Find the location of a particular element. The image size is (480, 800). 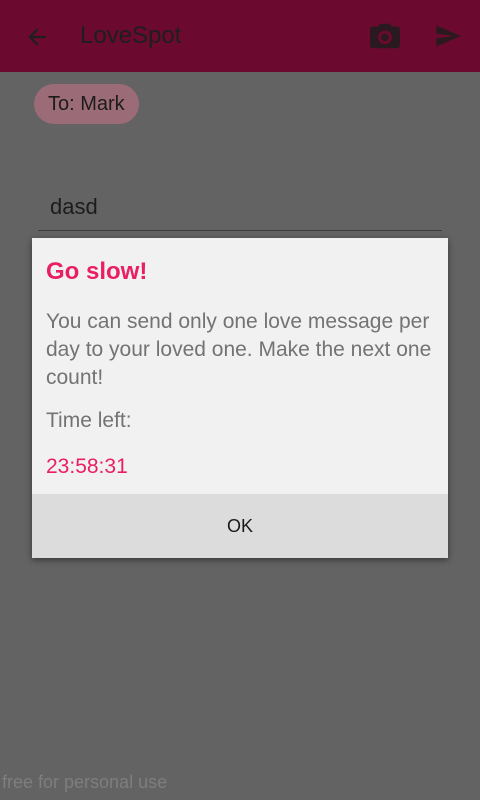

ok-button: OK is located at coordinates (240, 526).